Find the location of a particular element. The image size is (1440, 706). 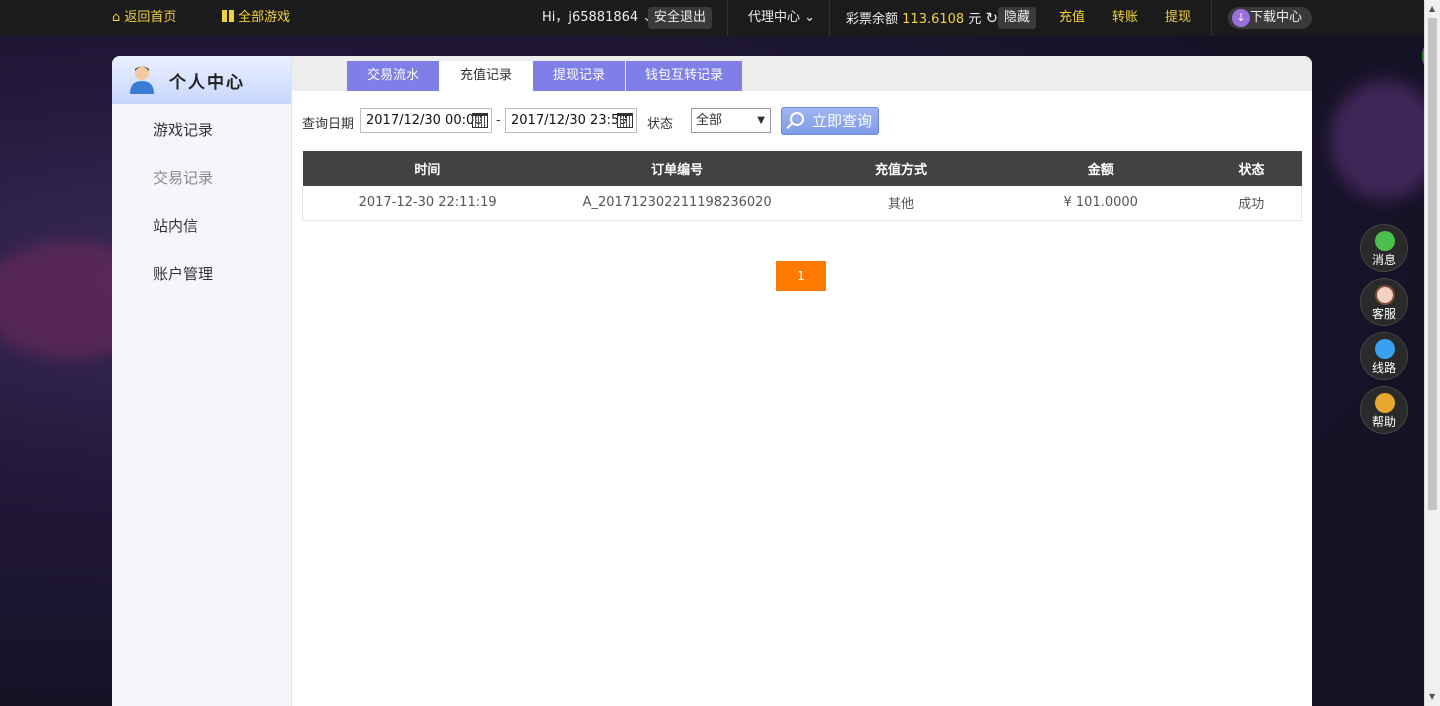

cell-method: 其他 is located at coordinates (901, 203).